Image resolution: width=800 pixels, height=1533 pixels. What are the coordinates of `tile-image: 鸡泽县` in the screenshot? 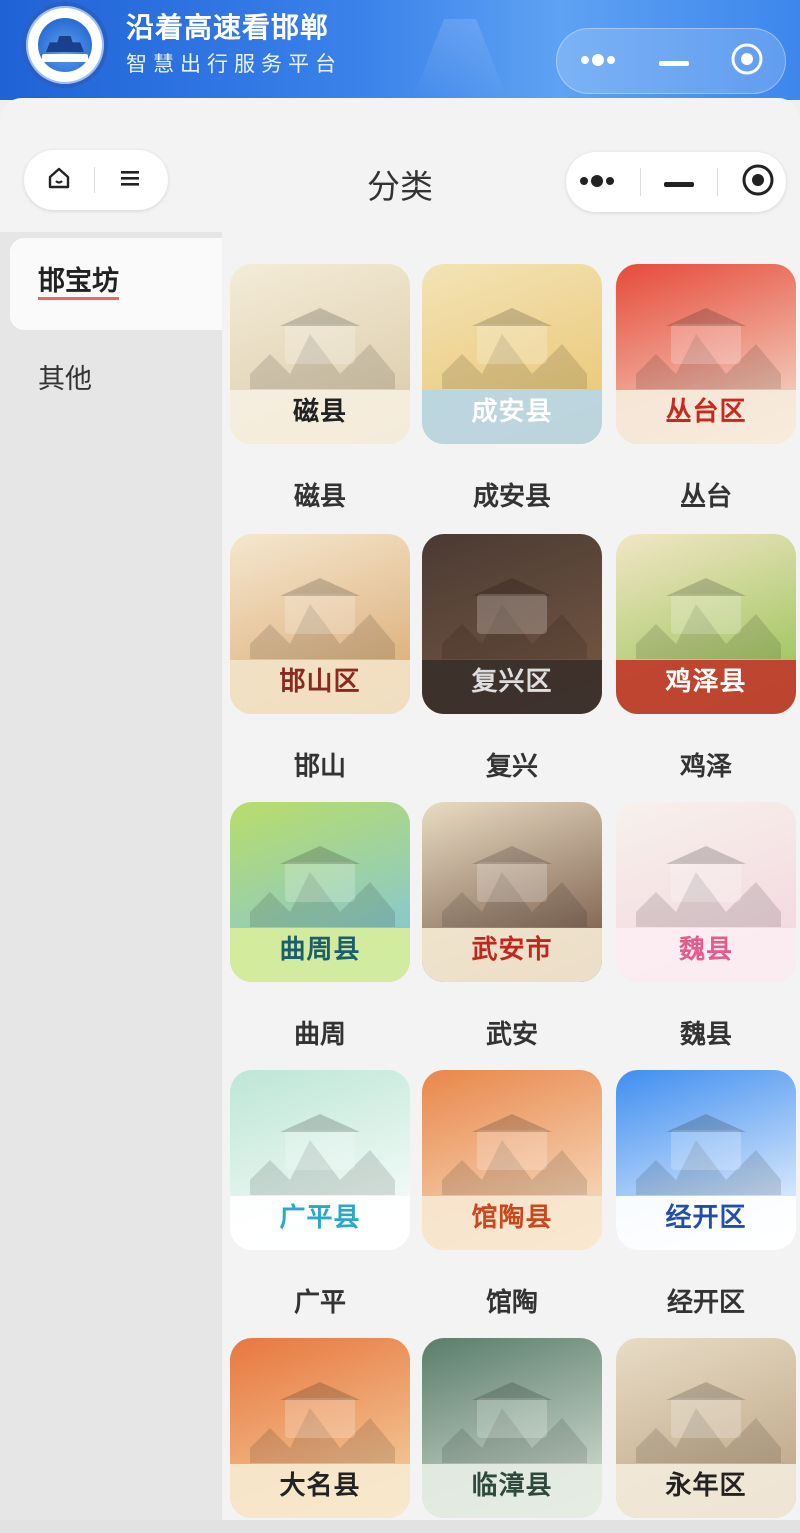 It's located at (706, 624).